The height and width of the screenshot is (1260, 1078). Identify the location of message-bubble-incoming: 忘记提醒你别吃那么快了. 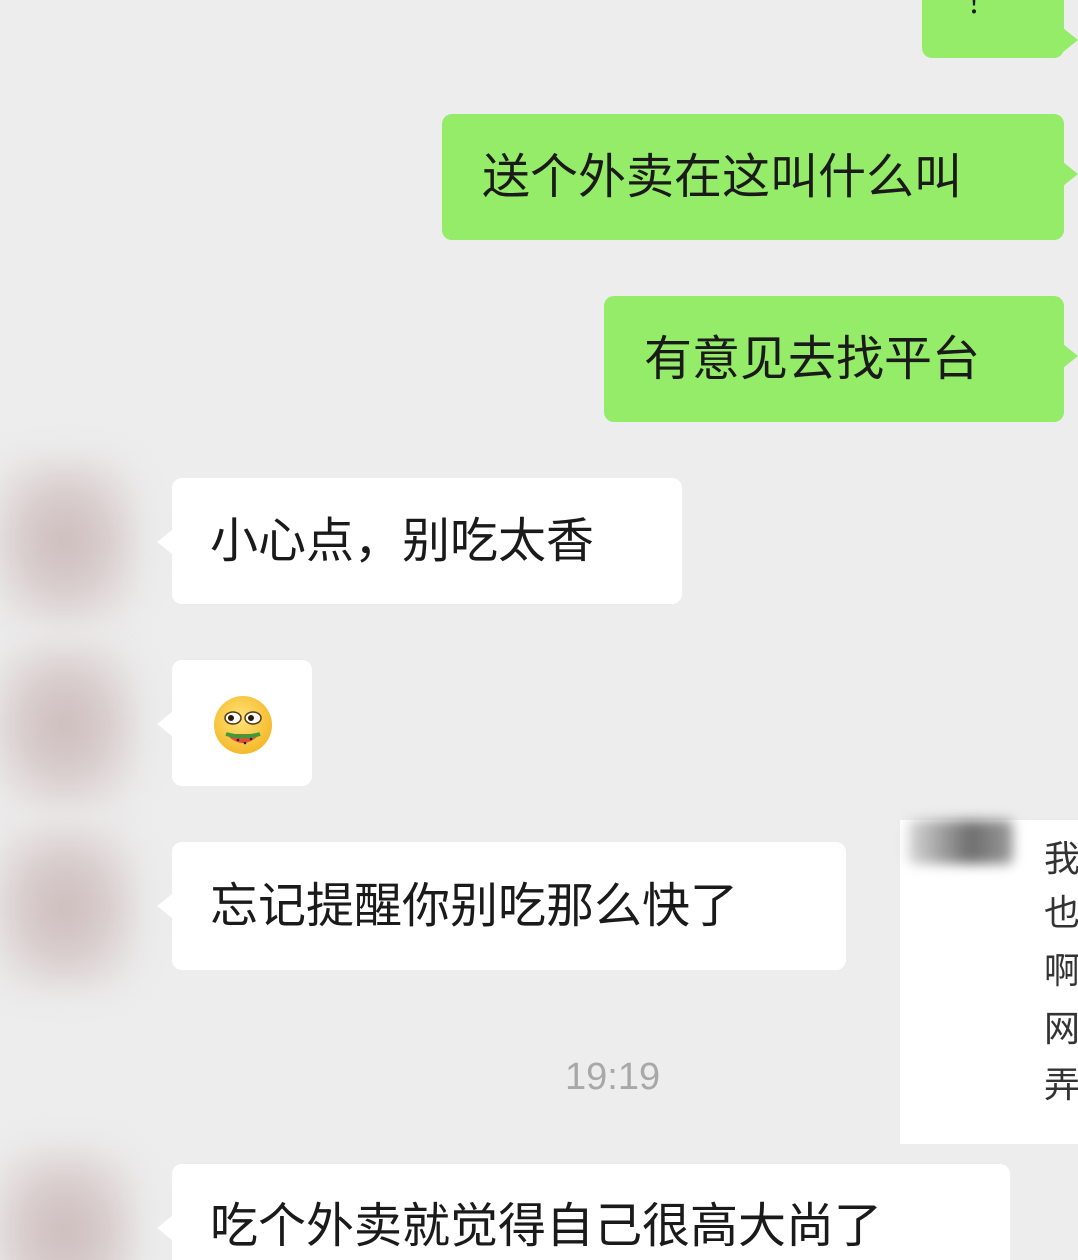
(501, 906).